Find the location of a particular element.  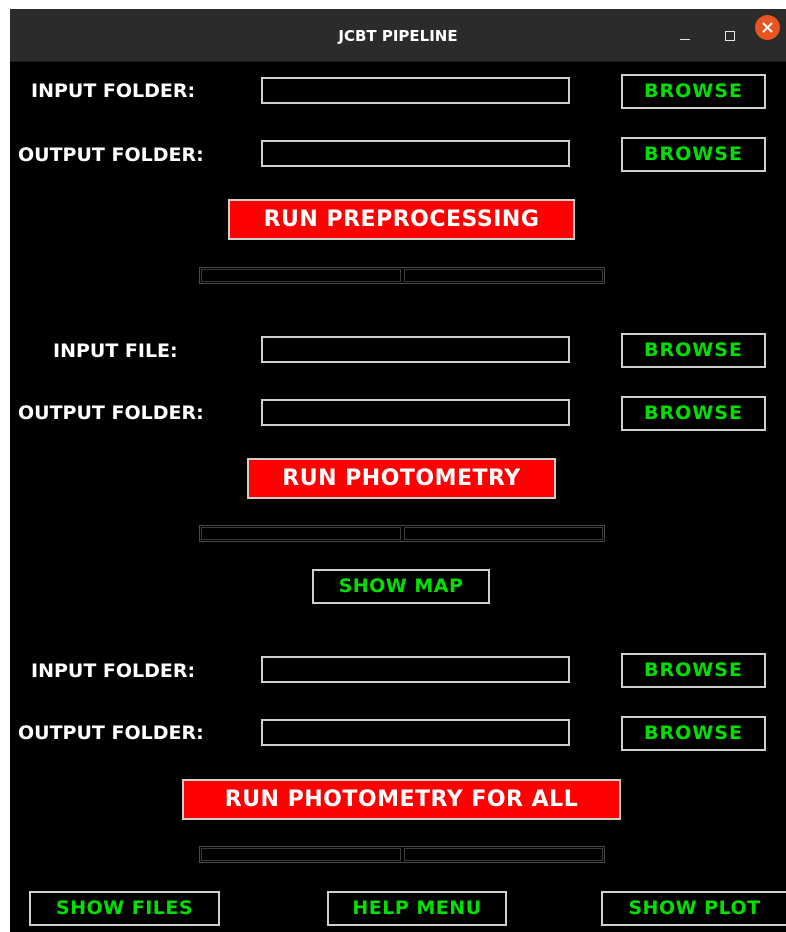

preprocessing-output-label: OUTPUT FOLDER: is located at coordinates (111, 155).